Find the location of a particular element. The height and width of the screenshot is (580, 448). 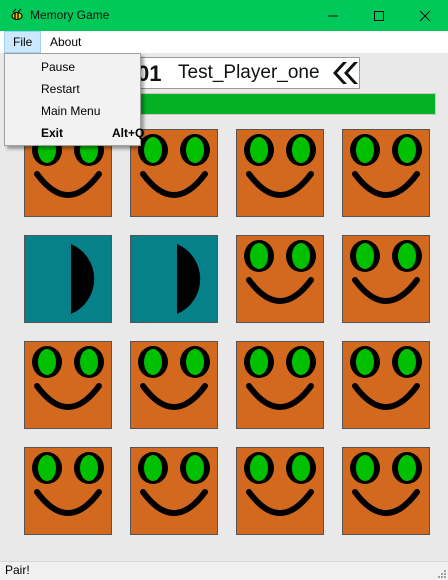

score-panel: 01 Test_Player_one is located at coordinates (245, 73).